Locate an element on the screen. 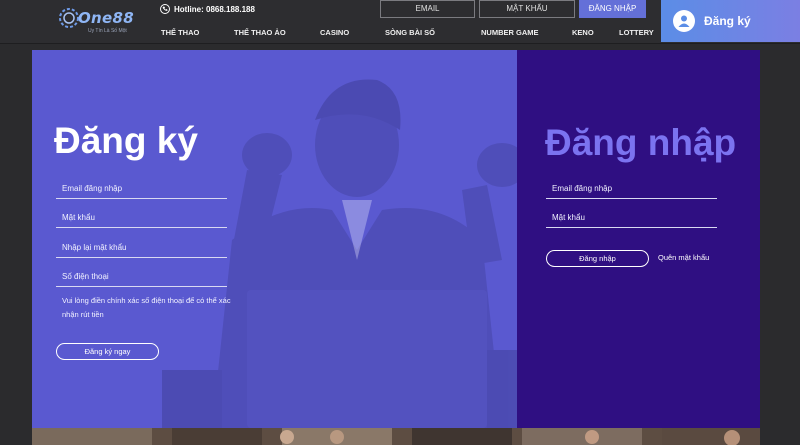 The width and height of the screenshot is (800, 445). register-submit-button: Đăng ký ngay is located at coordinates (107, 351).